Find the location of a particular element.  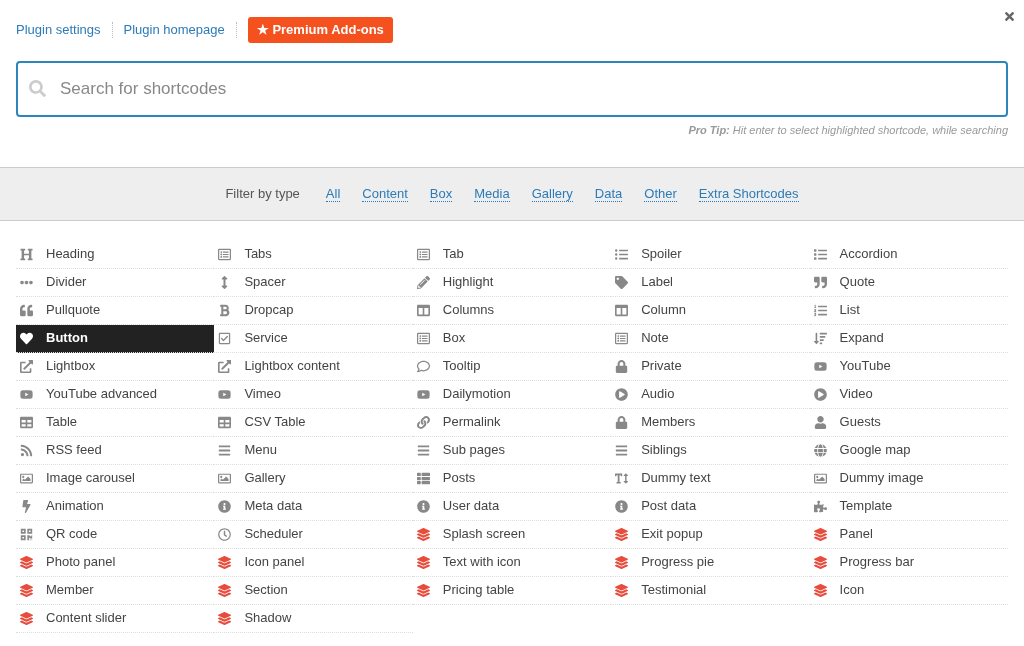

shortcode-item: YouTube advanced is located at coordinates (115, 394).